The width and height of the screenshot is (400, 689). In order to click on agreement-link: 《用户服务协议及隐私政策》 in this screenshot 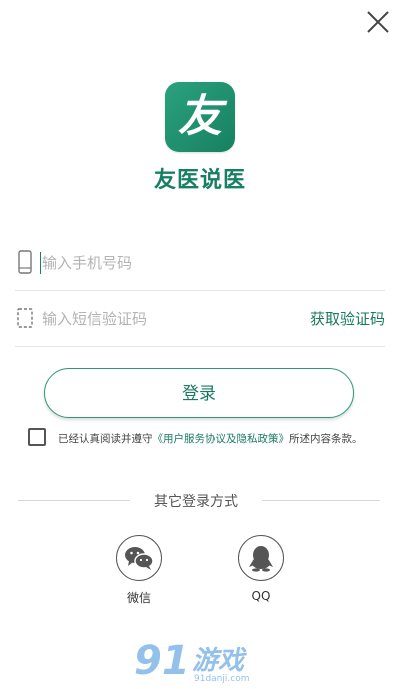, I will do `click(221, 439)`.